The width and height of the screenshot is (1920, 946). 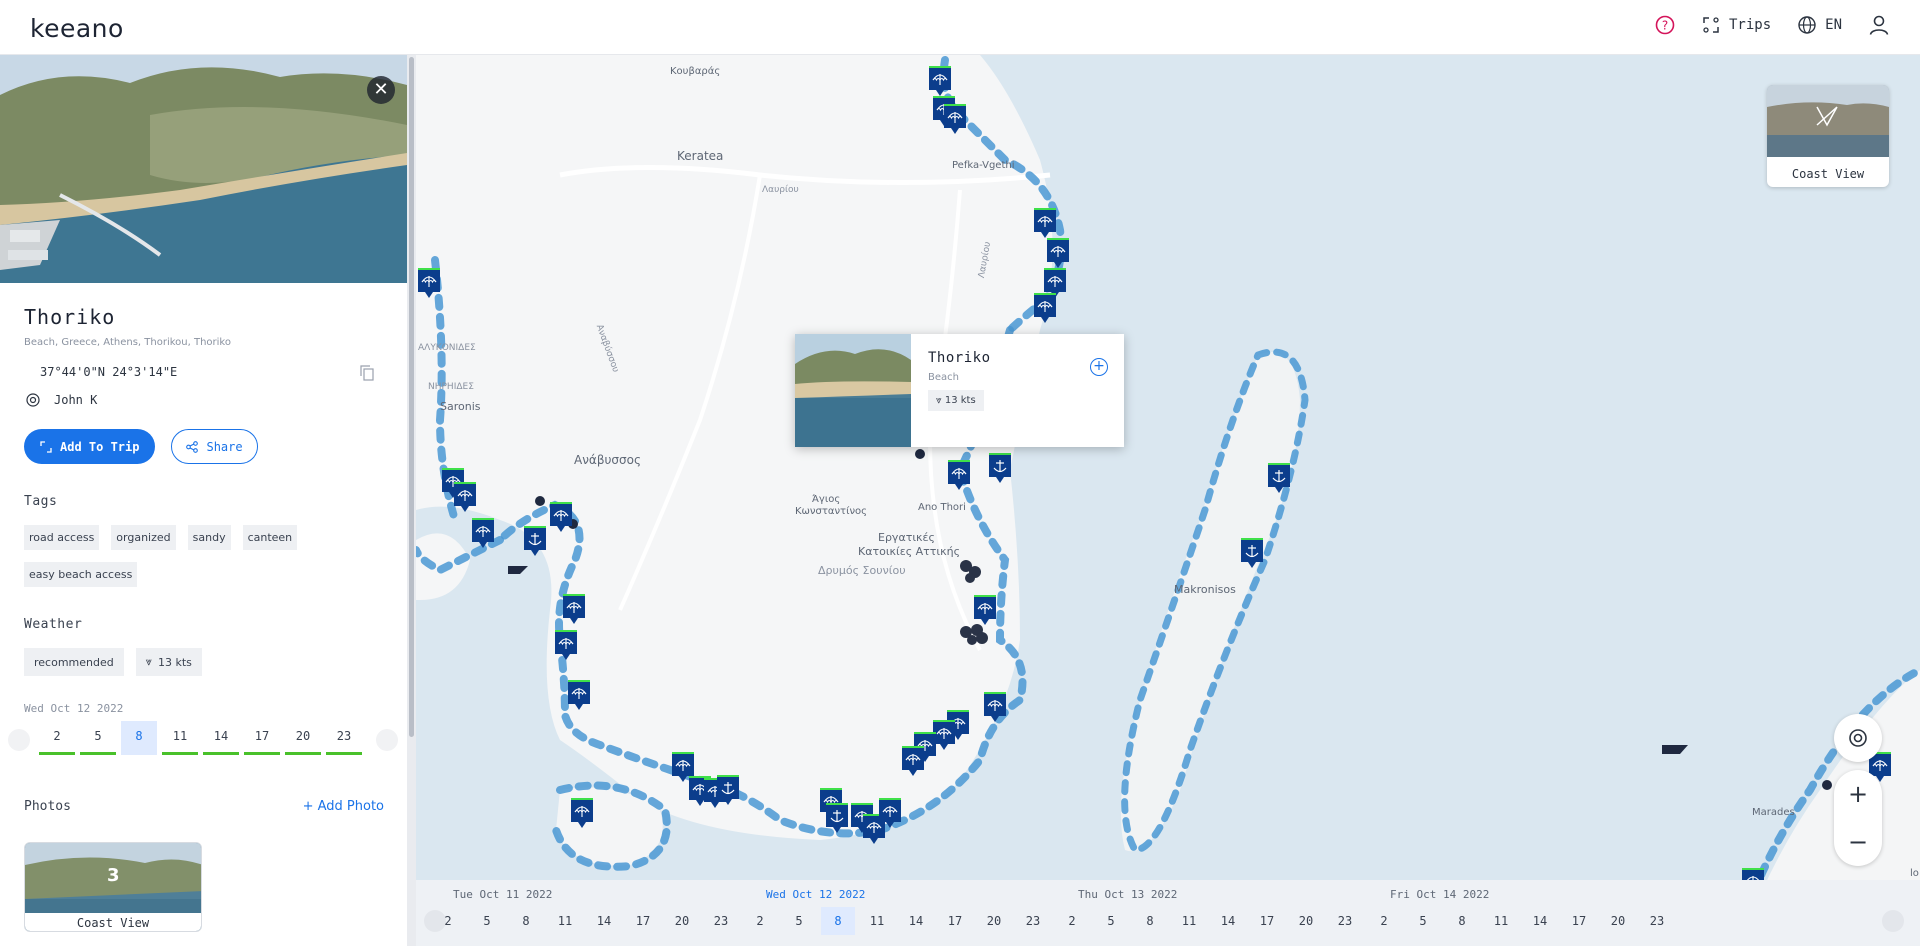 I want to click on language-selector: EN, so click(x=1819, y=25).